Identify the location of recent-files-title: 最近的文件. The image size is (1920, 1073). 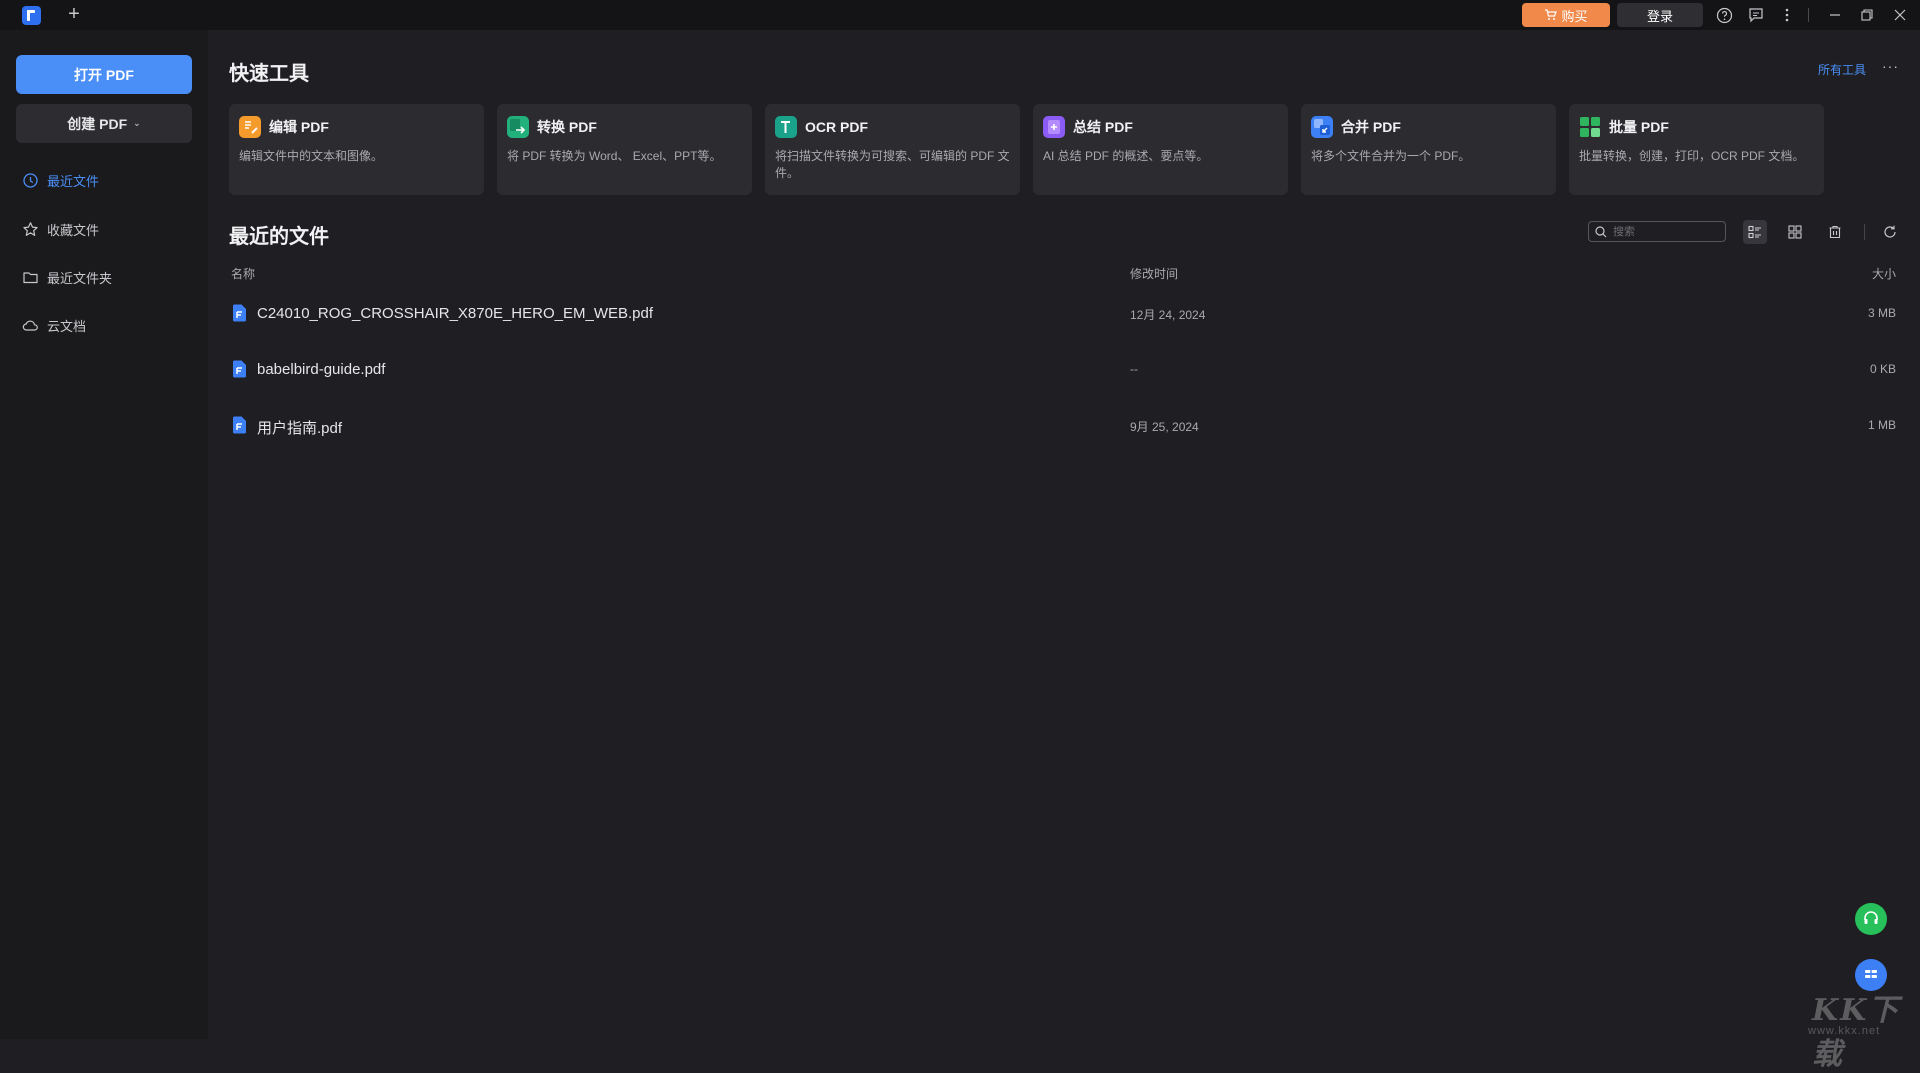
(279, 237).